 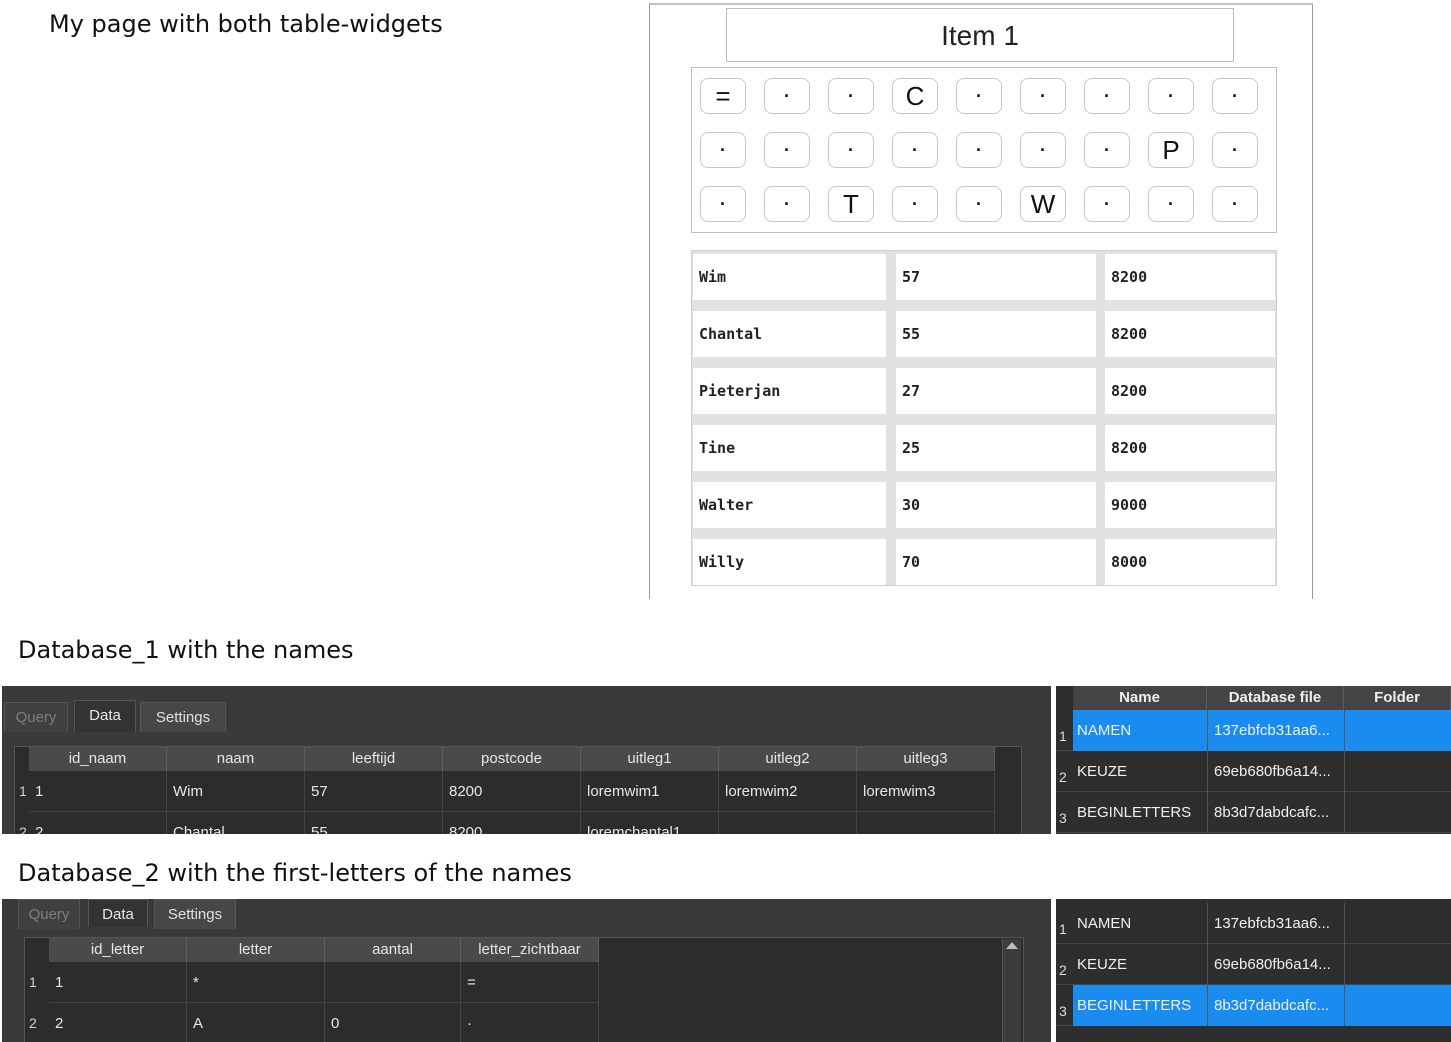 What do you see at coordinates (1397, 698) in the screenshot?
I see `files-header-folder: Folder` at bounding box center [1397, 698].